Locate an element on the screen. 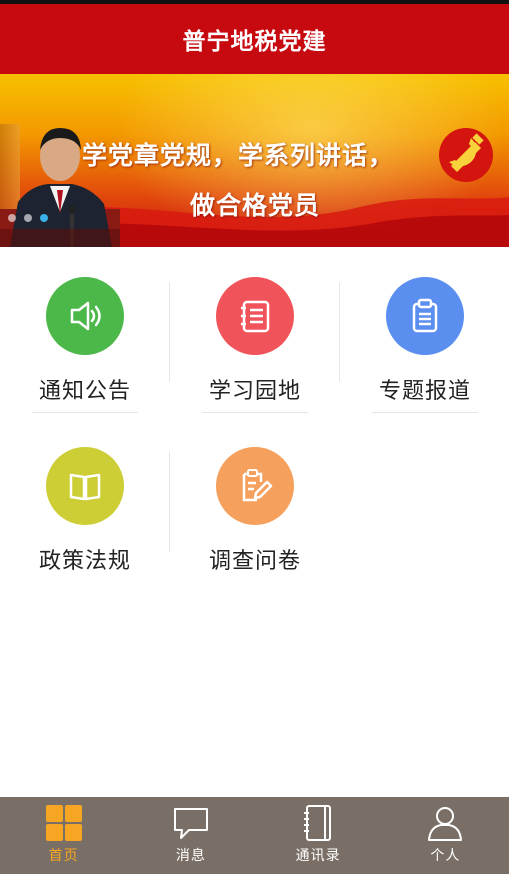  menu-item-study: 学习园地 is located at coordinates (255, 332).